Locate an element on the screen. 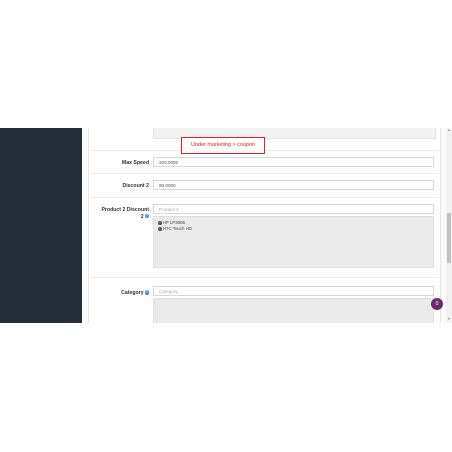 The width and height of the screenshot is (452, 452). product-2-label-line1: Product 2 Discount is located at coordinates (125, 210).